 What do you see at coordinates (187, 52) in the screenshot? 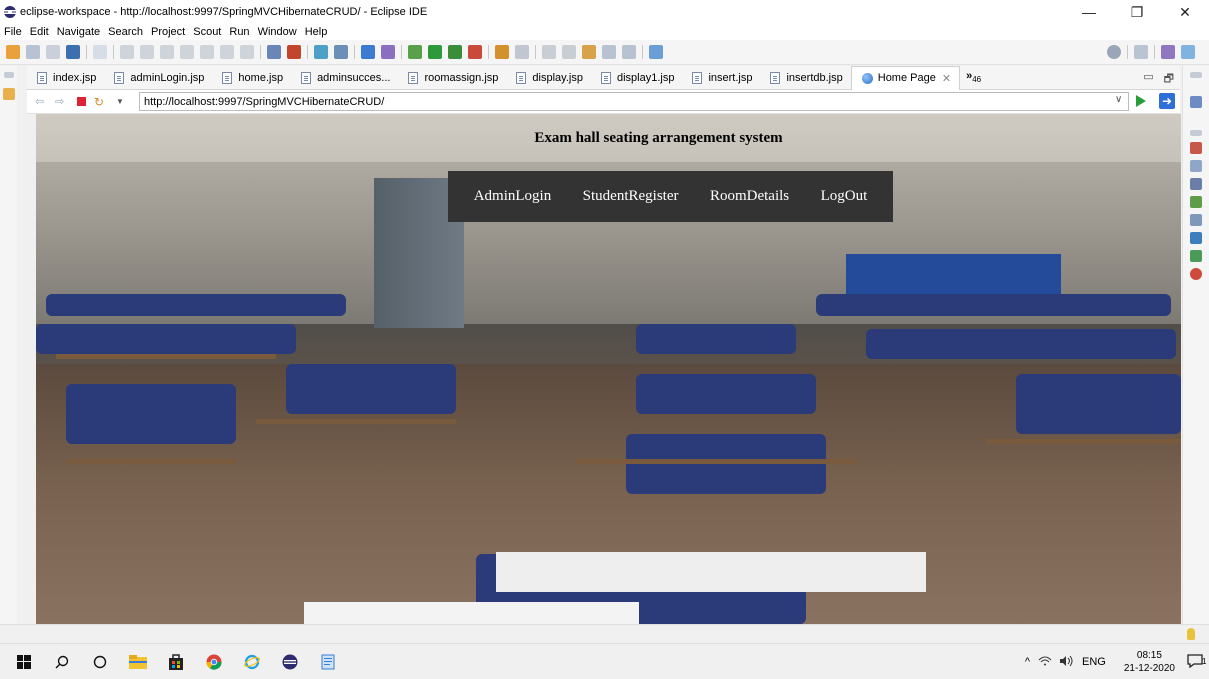
I see `disconnect-icon` at bounding box center [187, 52].